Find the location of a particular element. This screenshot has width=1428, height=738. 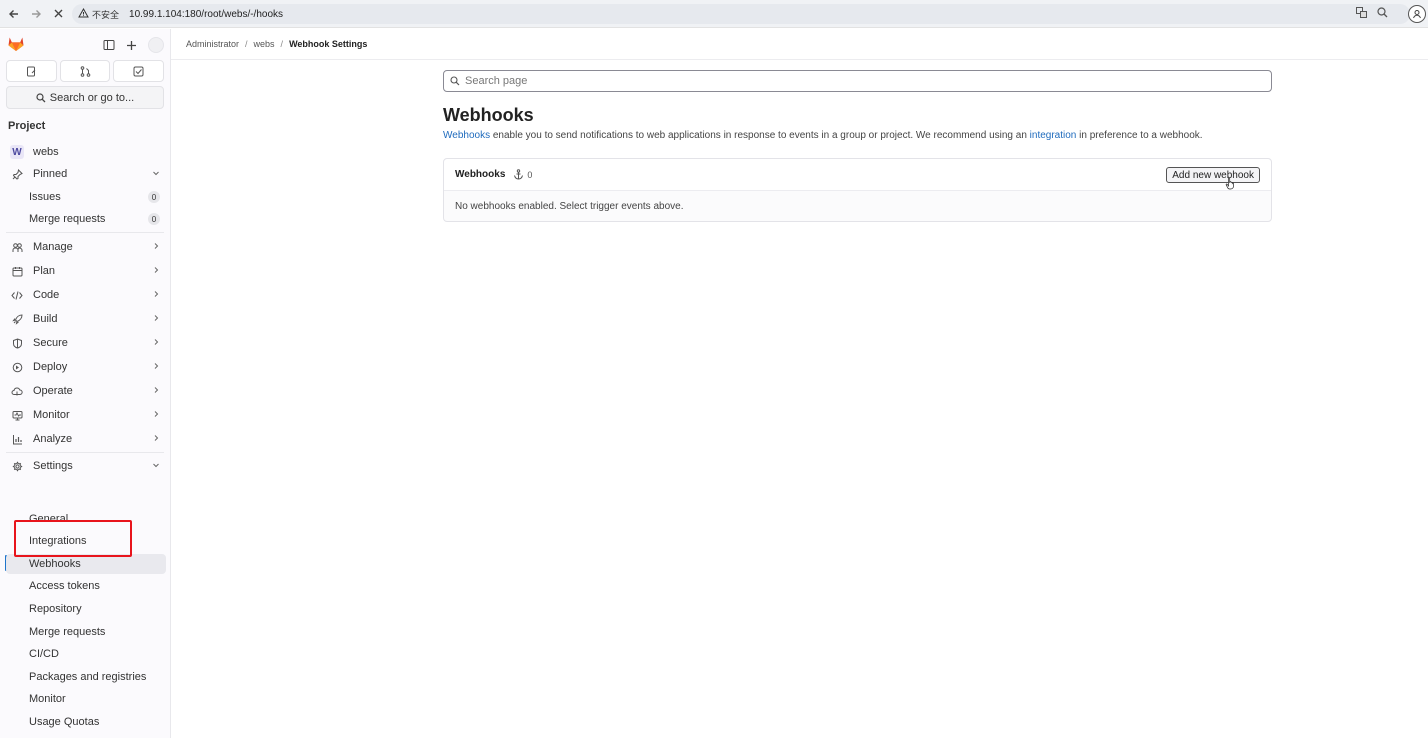

issues-icon is located at coordinates (31, 71).